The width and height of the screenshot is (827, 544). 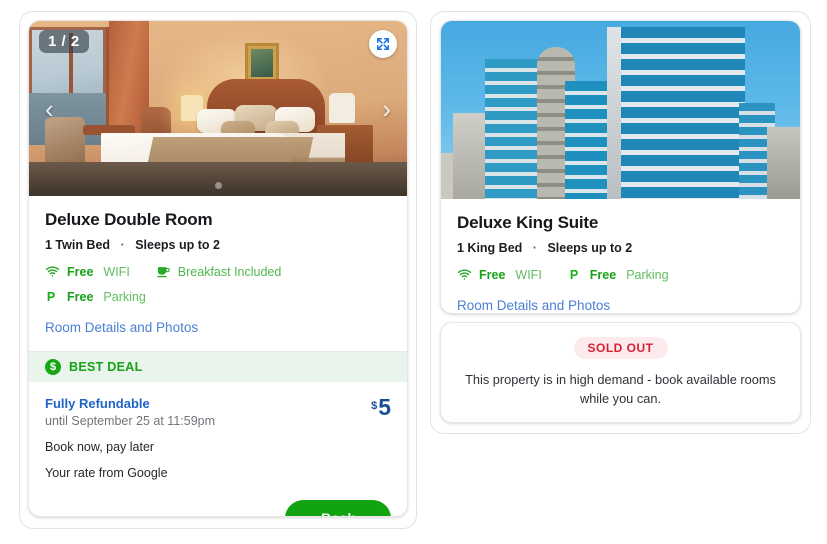 What do you see at coordinates (49, 109) in the screenshot?
I see `chevron-left-icon: ‹` at bounding box center [49, 109].